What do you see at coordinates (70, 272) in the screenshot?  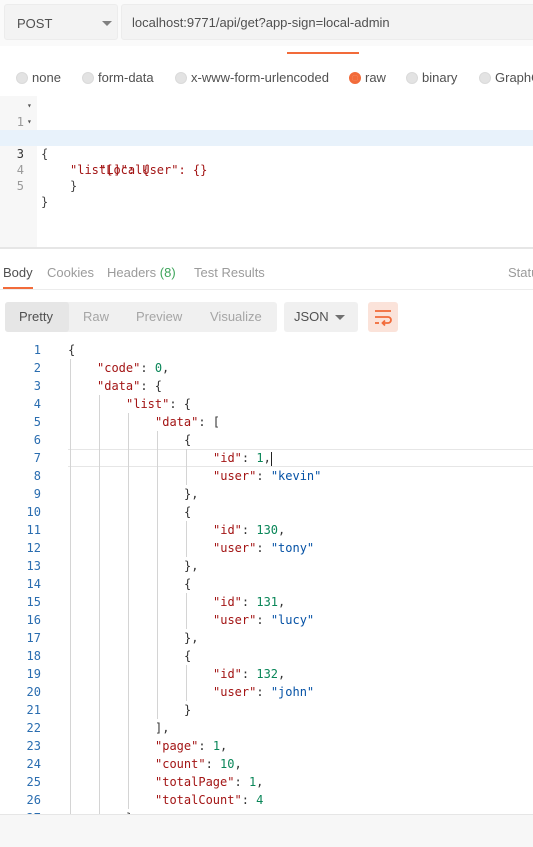 I see `tab-cookies: Cookies` at bounding box center [70, 272].